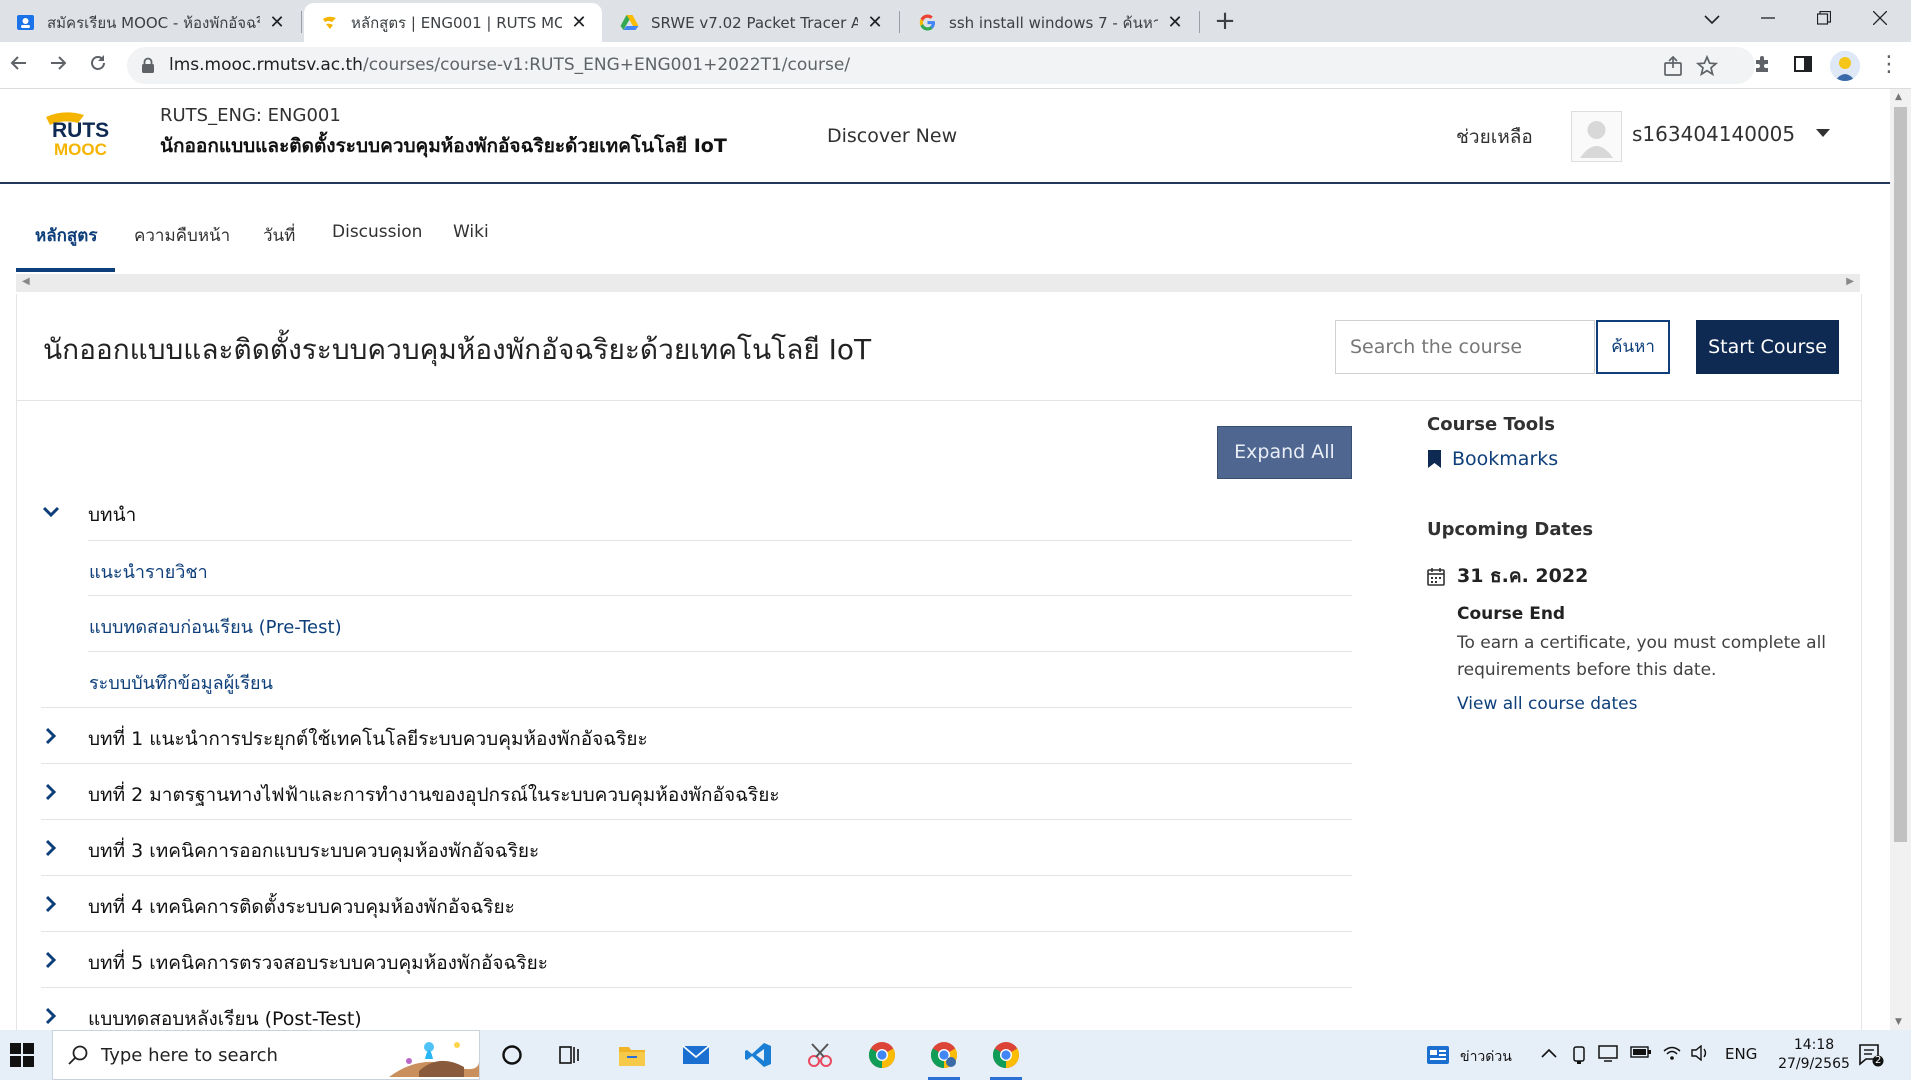 The width and height of the screenshot is (1911, 1080). What do you see at coordinates (148, 65) in the screenshot?
I see `lock-icon` at bounding box center [148, 65].